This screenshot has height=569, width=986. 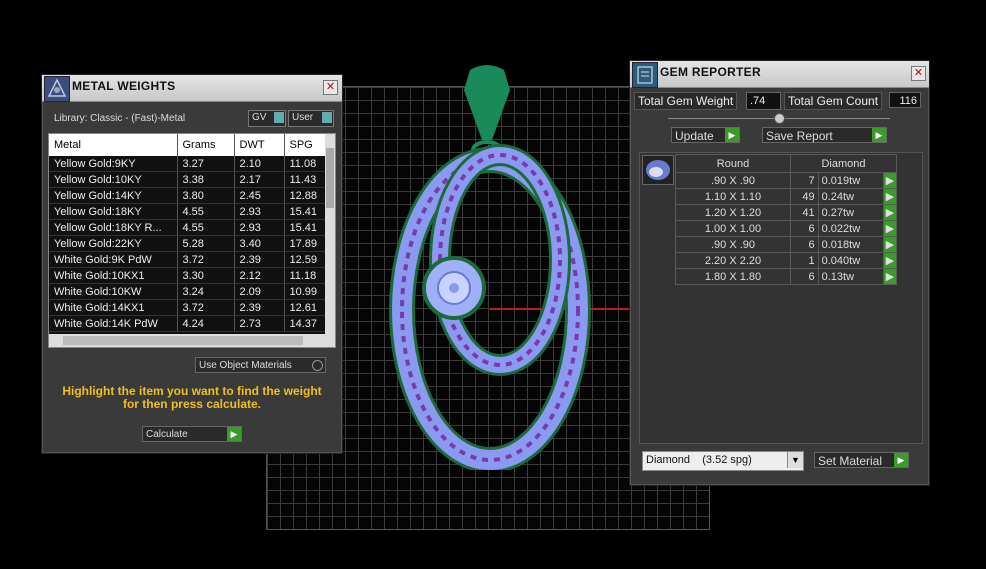 What do you see at coordinates (187, 179) in the screenshot?
I see `table-row: Yellow Gold:10KY 3.38 2.17 11.43` at bounding box center [187, 179].